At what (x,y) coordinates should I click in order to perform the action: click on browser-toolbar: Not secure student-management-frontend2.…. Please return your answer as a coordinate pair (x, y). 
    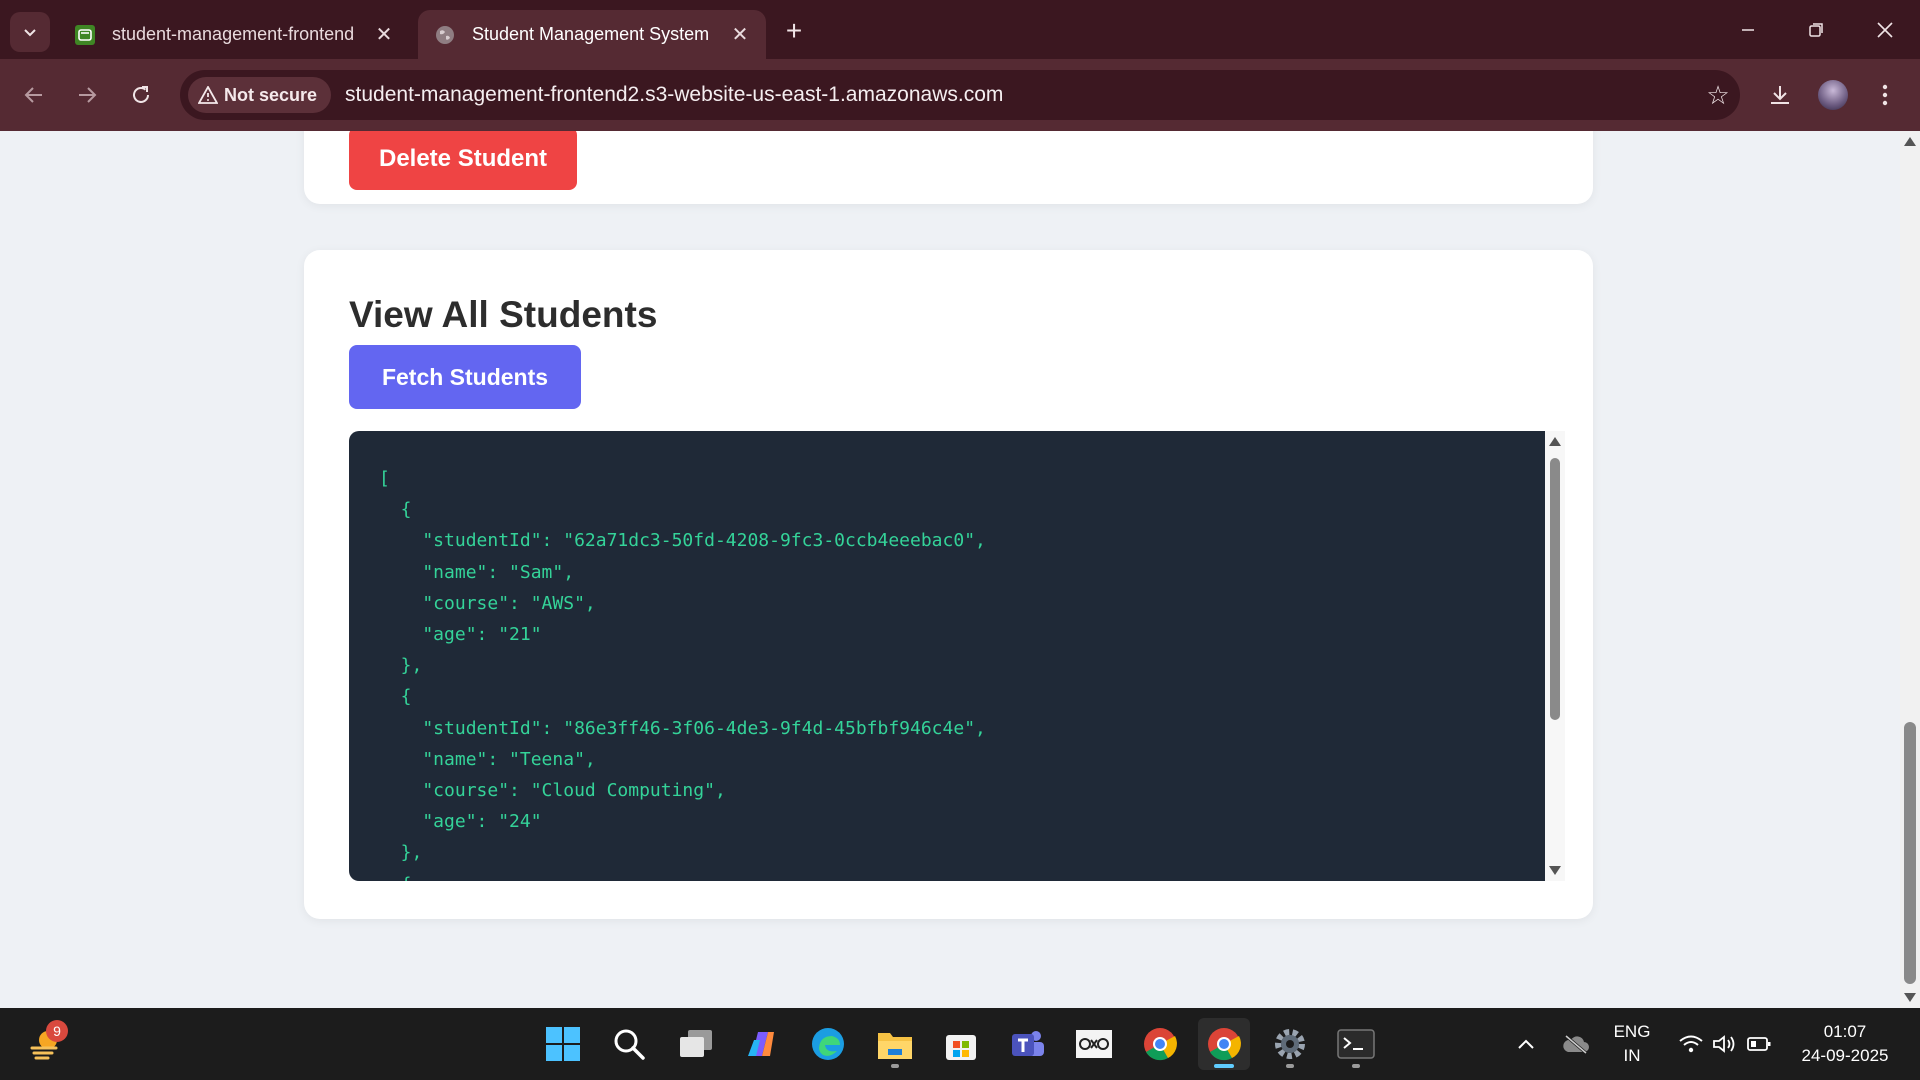
    Looking at the image, I should click on (960, 95).